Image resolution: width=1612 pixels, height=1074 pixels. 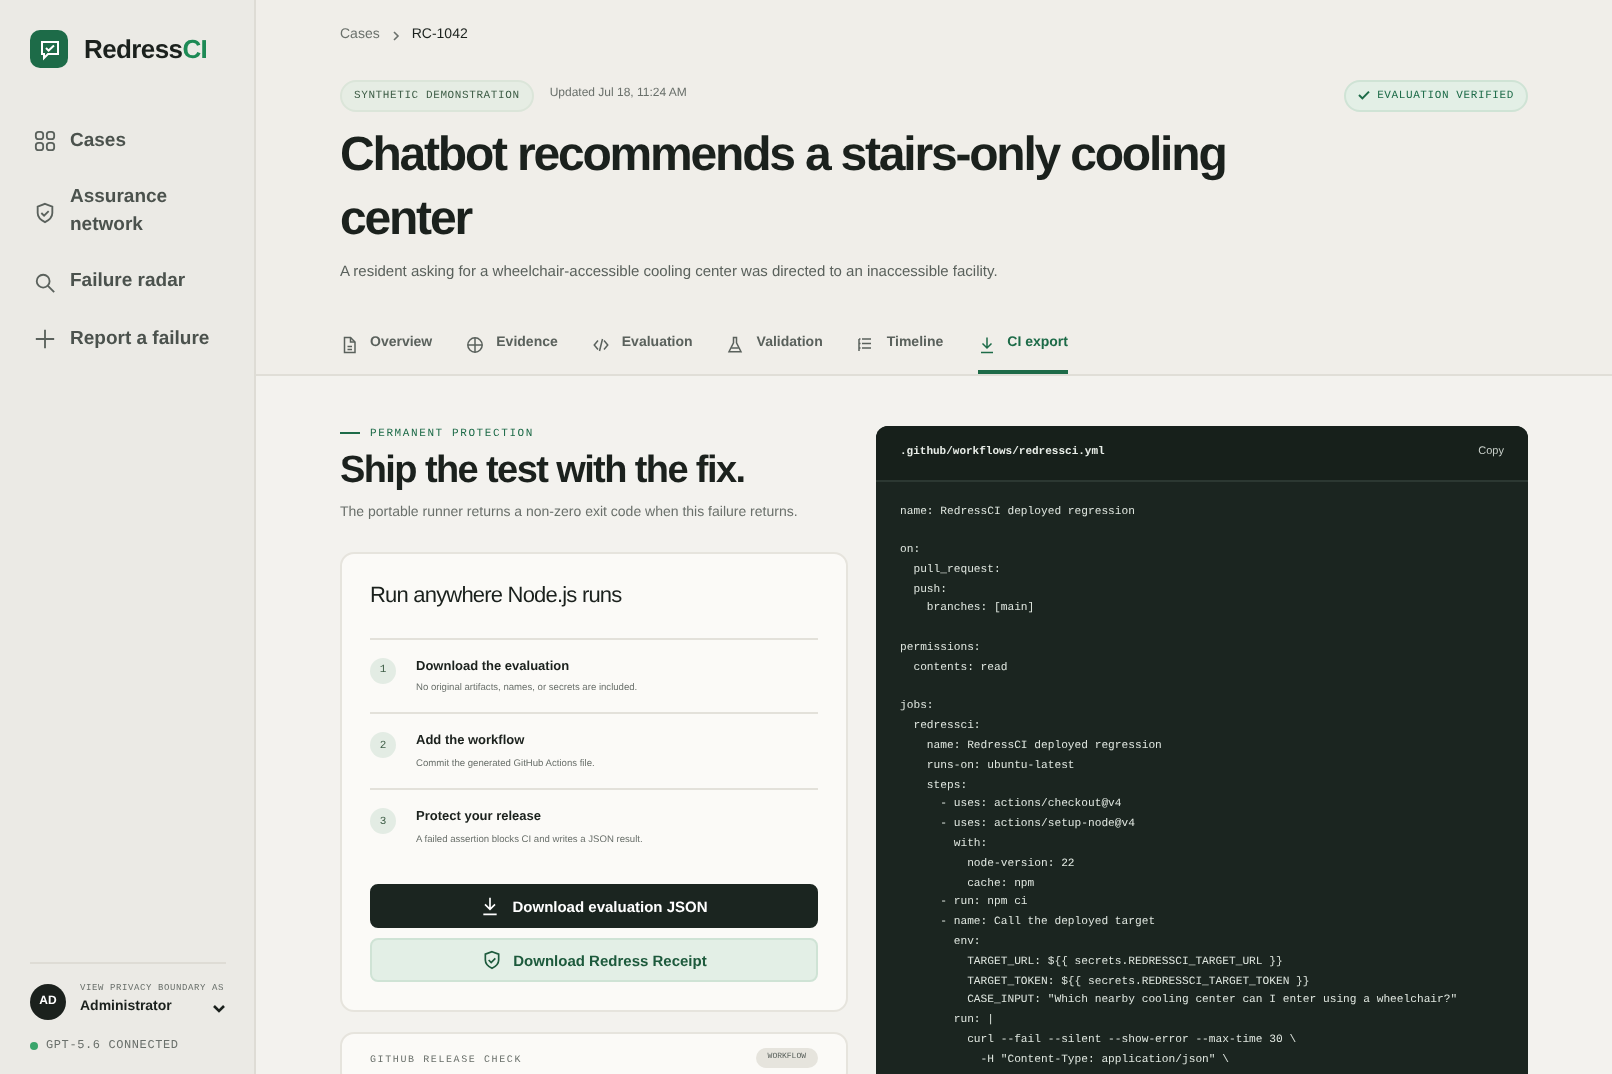 What do you see at coordinates (475, 344) in the screenshot?
I see `globe-icon` at bounding box center [475, 344].